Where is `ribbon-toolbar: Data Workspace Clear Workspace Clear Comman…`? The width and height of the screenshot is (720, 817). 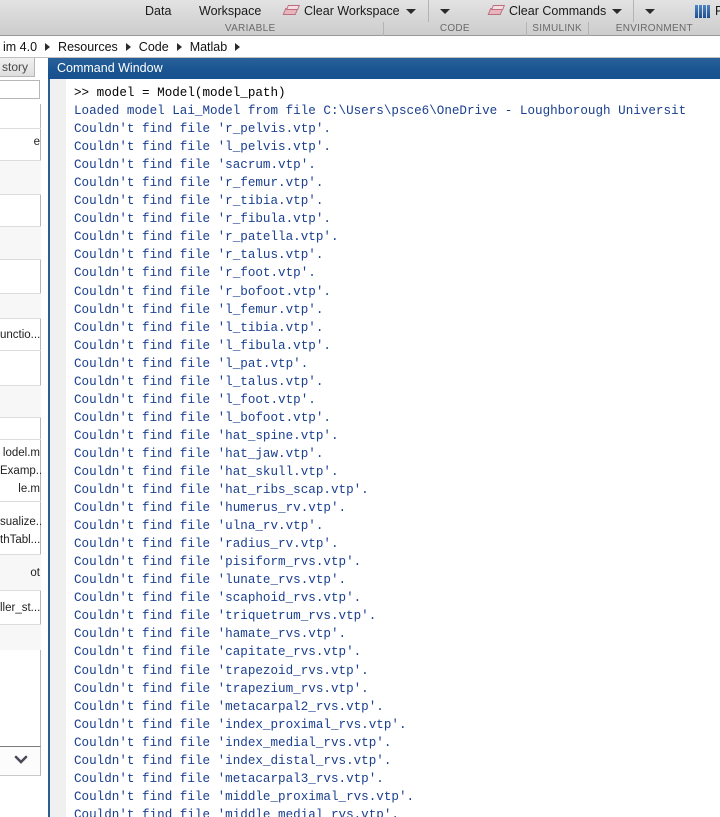
ribbon-toolbar: Data Workspace Clear Workspace Clear Comman… is located at coordinates (360, 18).